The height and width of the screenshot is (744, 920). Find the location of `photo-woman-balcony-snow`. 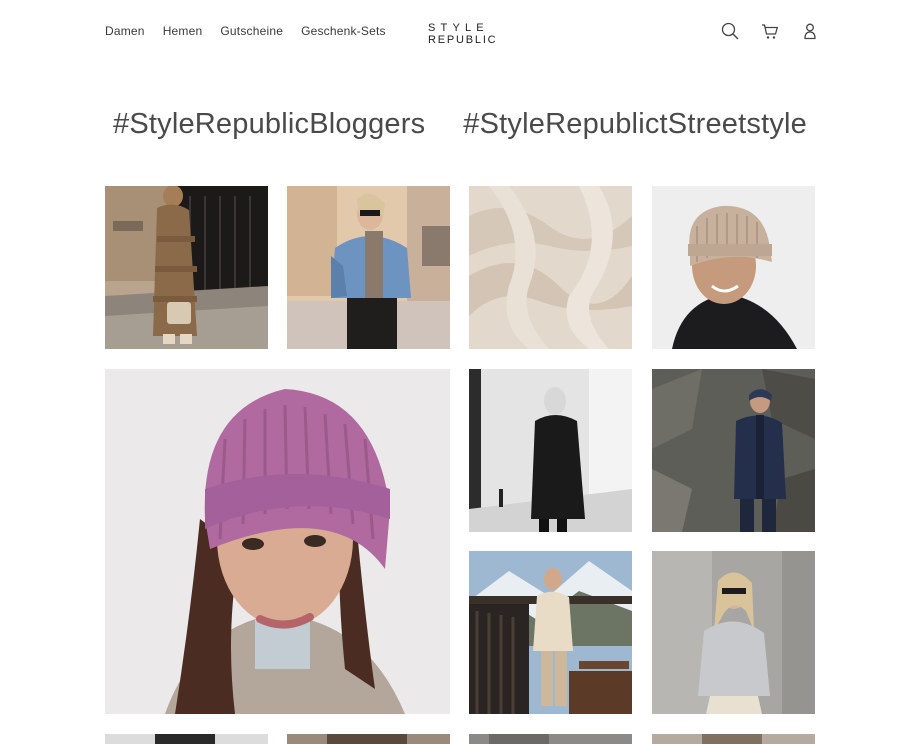

photo-woman-balcony-snow is located at coordinates (550, 632).